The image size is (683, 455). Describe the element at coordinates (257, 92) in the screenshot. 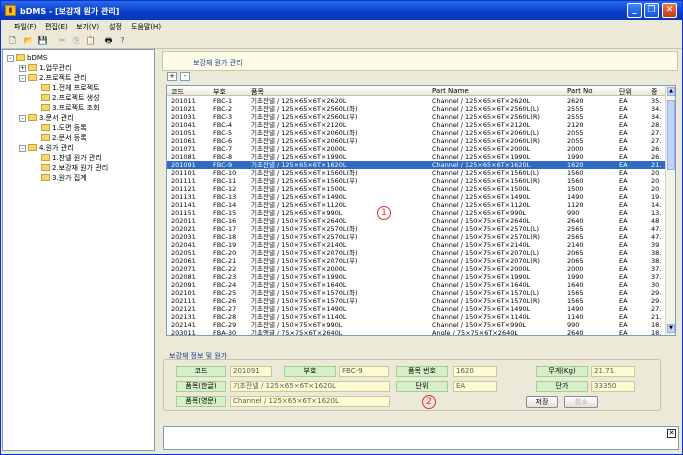

I see `col-item: 품목` at that location.